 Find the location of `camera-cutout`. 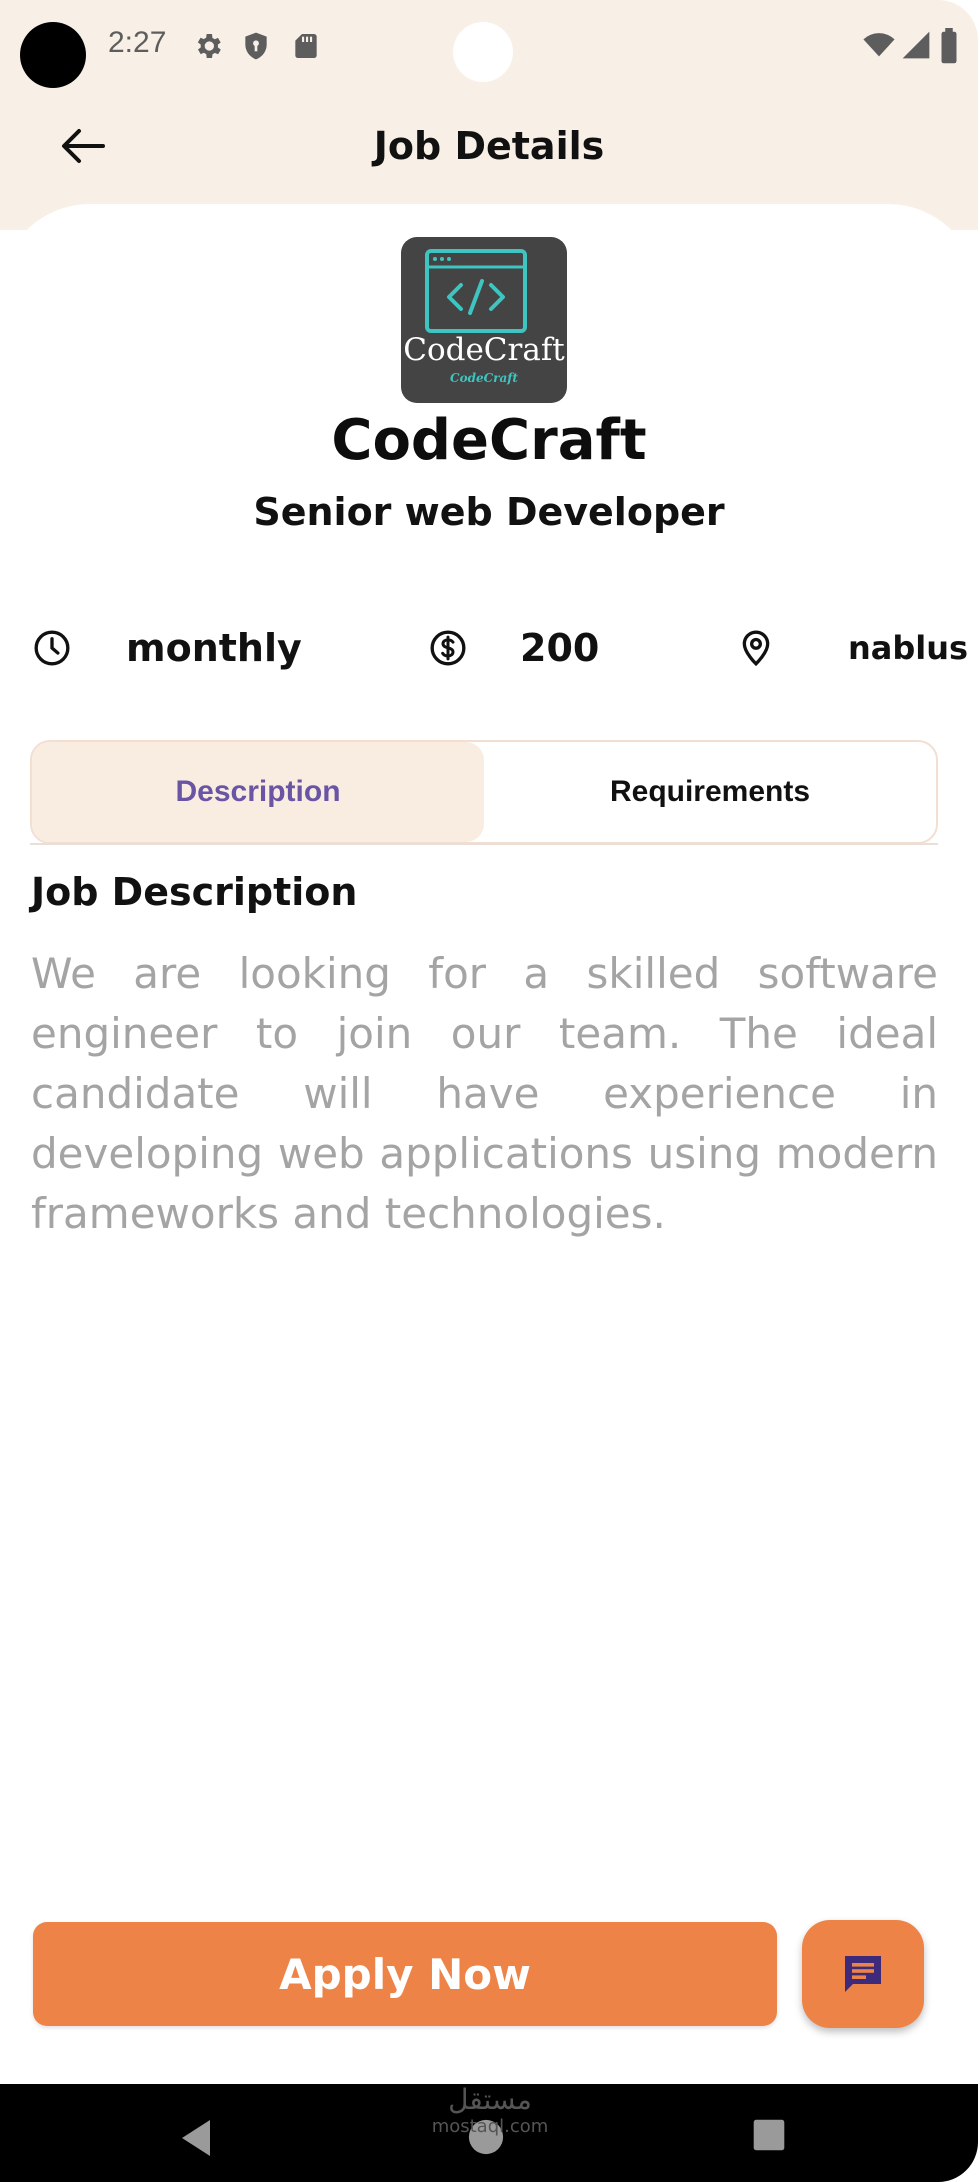

camera-cutout is located at coordinates (53, 55).